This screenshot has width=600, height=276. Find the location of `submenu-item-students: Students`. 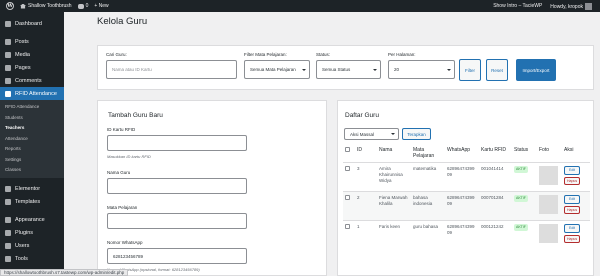

submenu-item-students: Students is located at coordinates (32, 118).